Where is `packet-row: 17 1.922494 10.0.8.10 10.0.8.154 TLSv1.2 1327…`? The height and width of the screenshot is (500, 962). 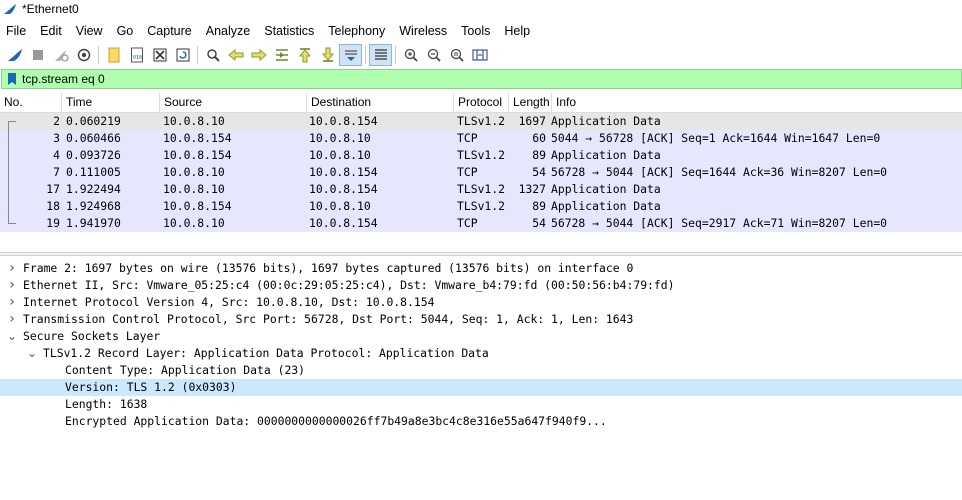
packet-row: 17 1.922494 10.0.8.10 10.0.8.154 TLSv1.2 1327… is located at coordinates (481, 189).